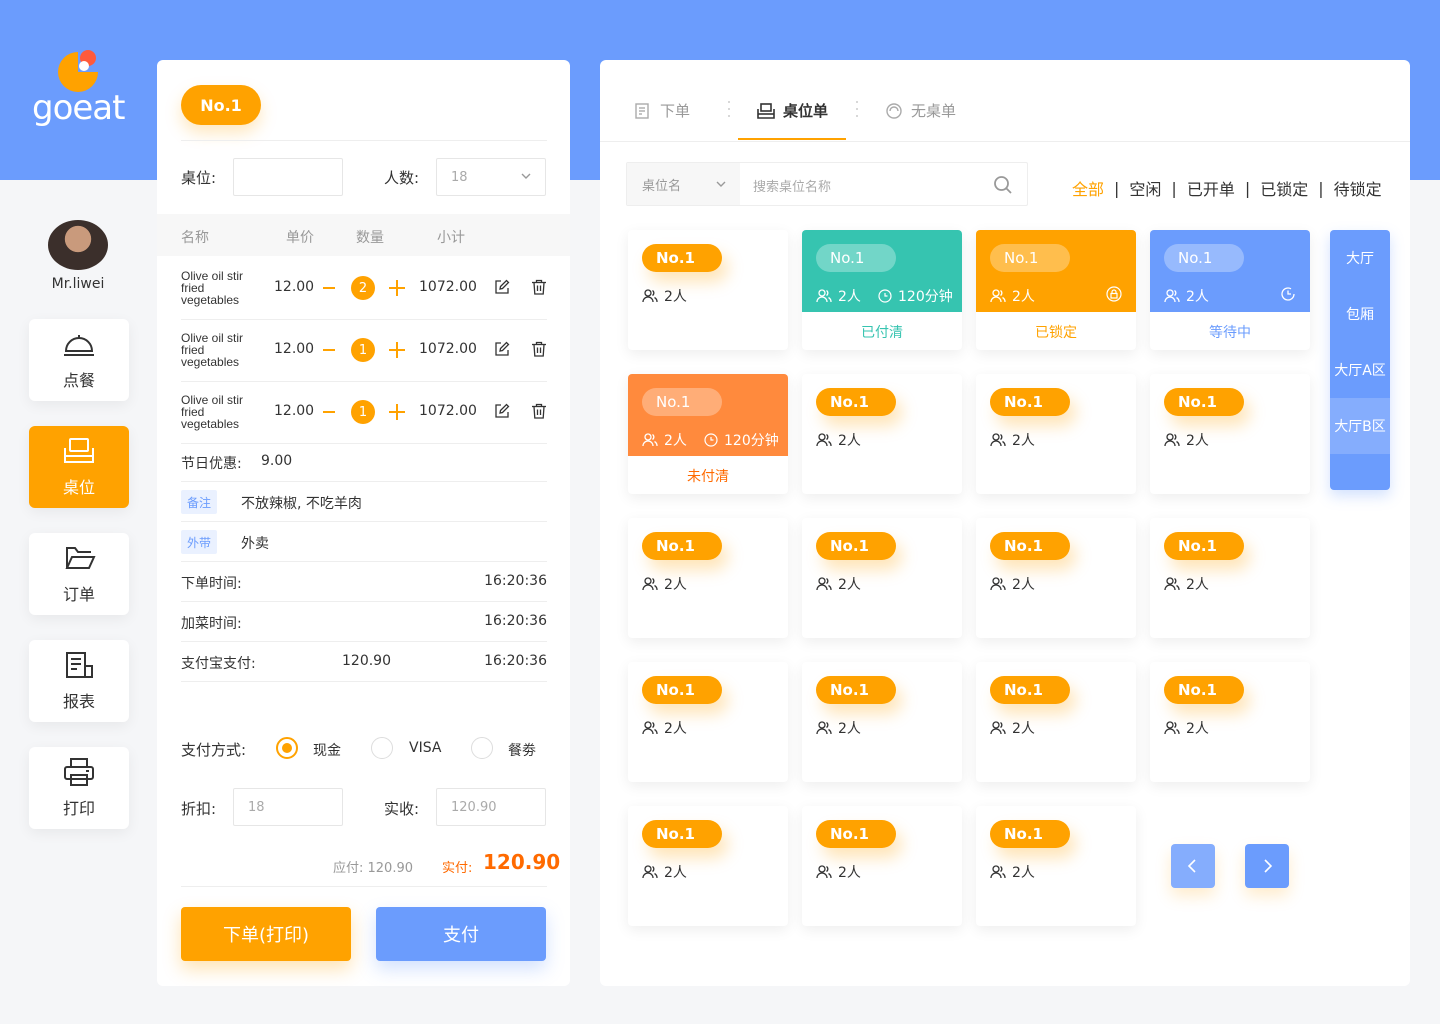  Describe the element at coordinates (364, 140) in the screenshot. I see `divider` at that location.